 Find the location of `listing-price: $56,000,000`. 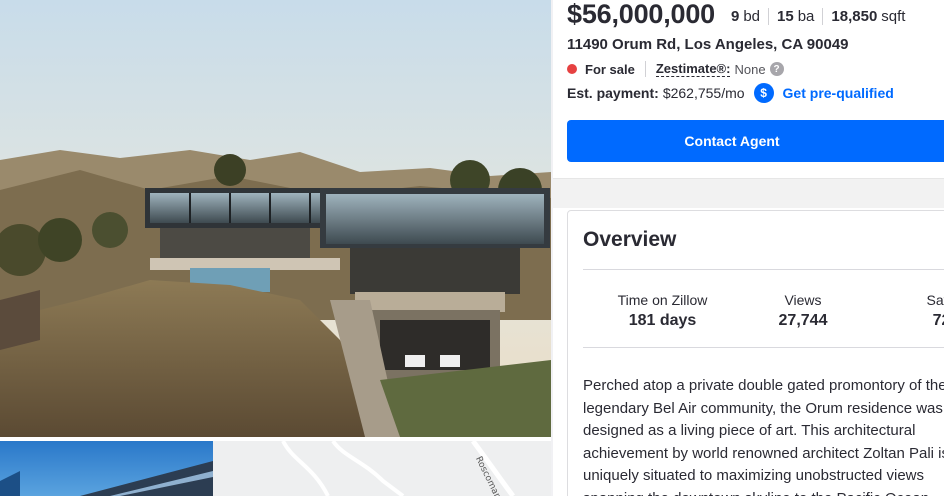

listing-price: $56,000,000 is located at coordinates (641, 14).